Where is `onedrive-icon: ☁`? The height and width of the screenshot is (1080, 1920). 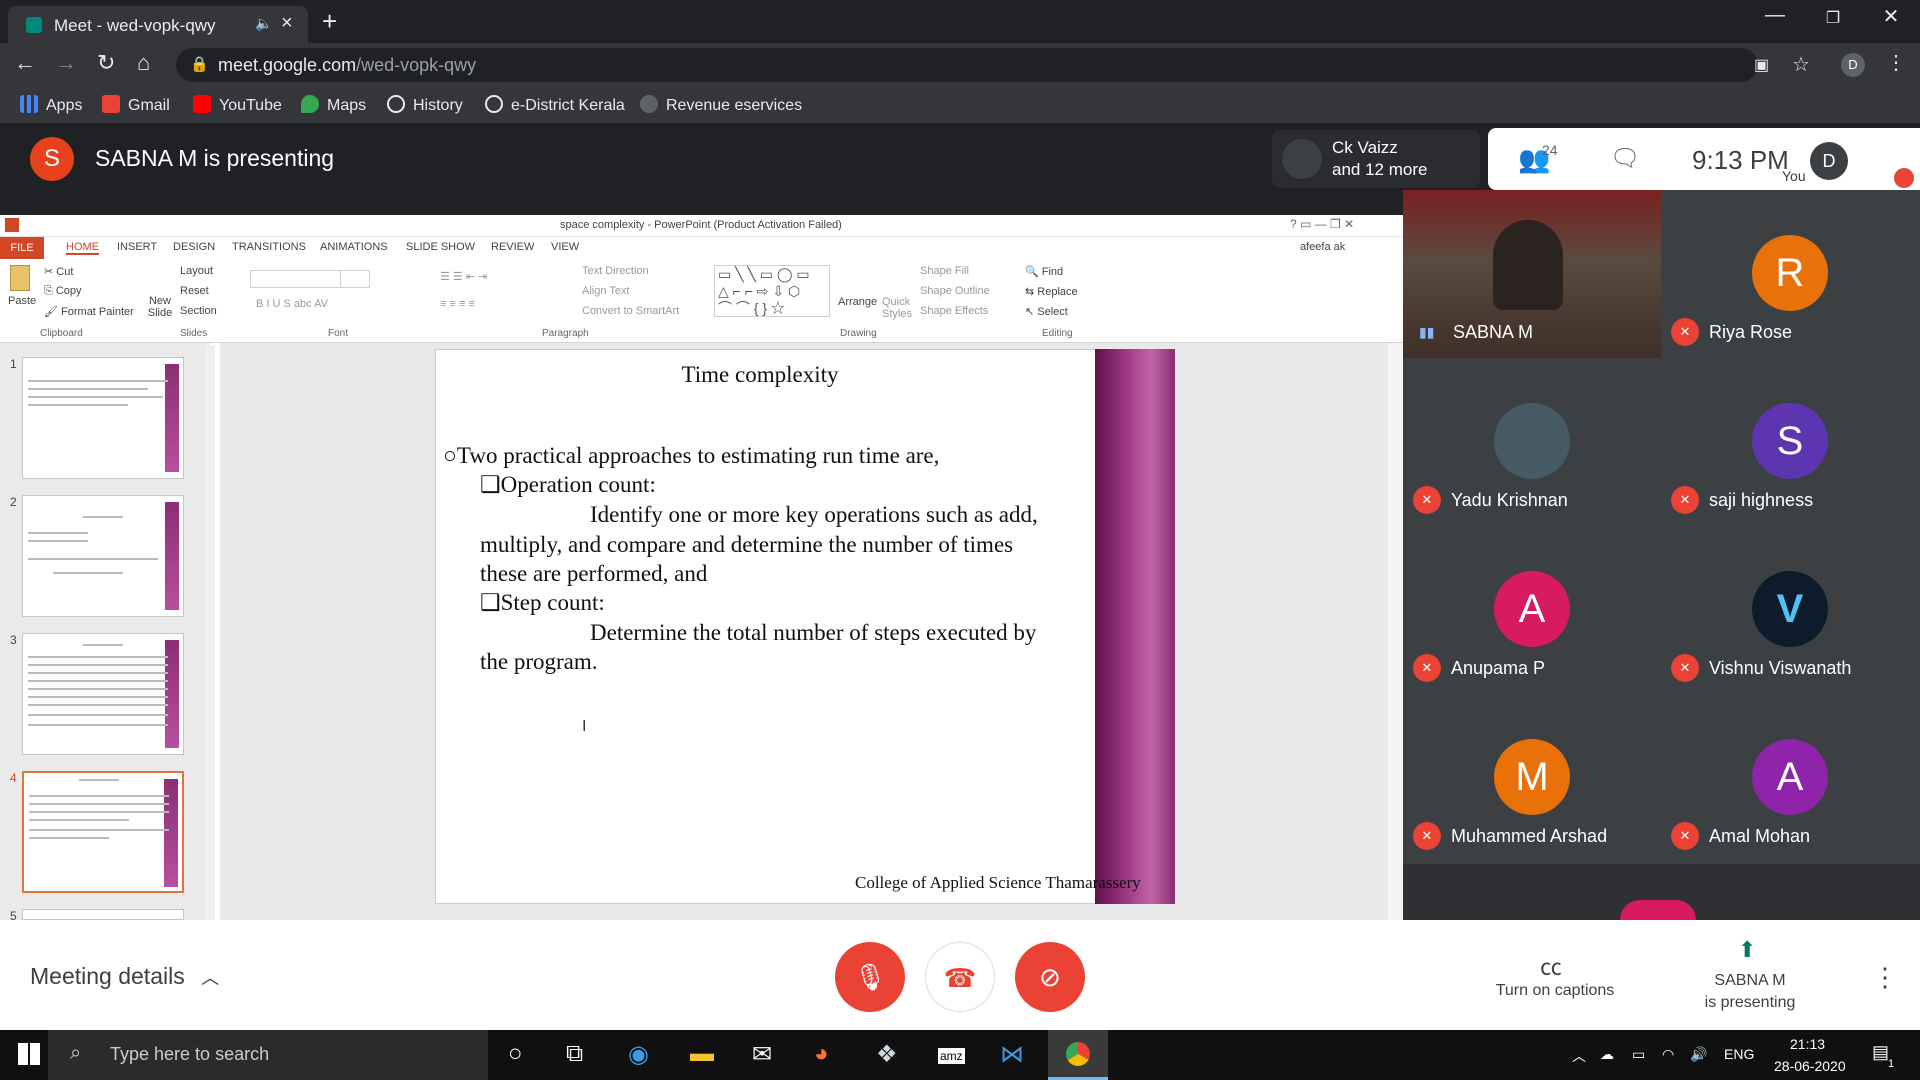
onedrive-icon: ☁ is located at coordinates (1607, 1054).